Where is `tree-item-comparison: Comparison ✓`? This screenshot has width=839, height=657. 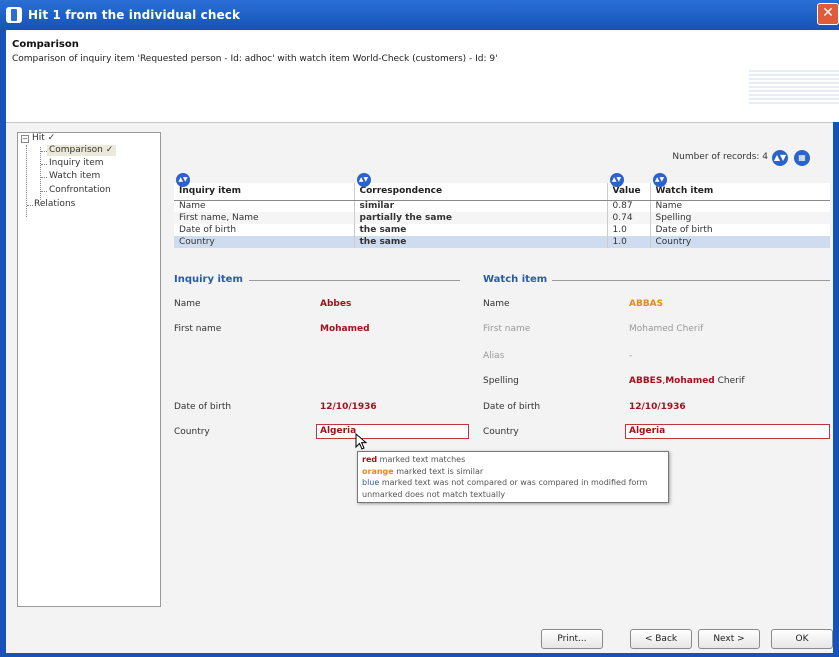
tree-item-comparison: Comparison ✓ is located at coordinates (82, 150).